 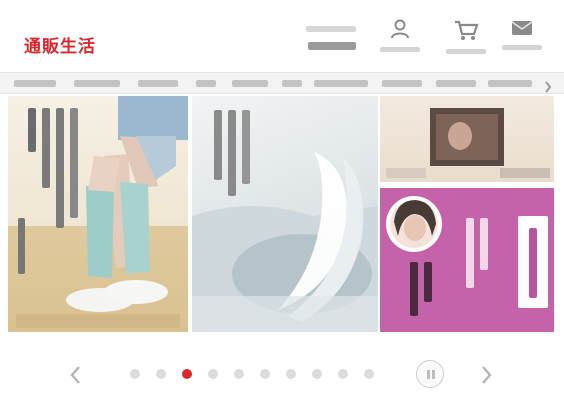 I want to click on video-slide, so click(x=467, y=139).